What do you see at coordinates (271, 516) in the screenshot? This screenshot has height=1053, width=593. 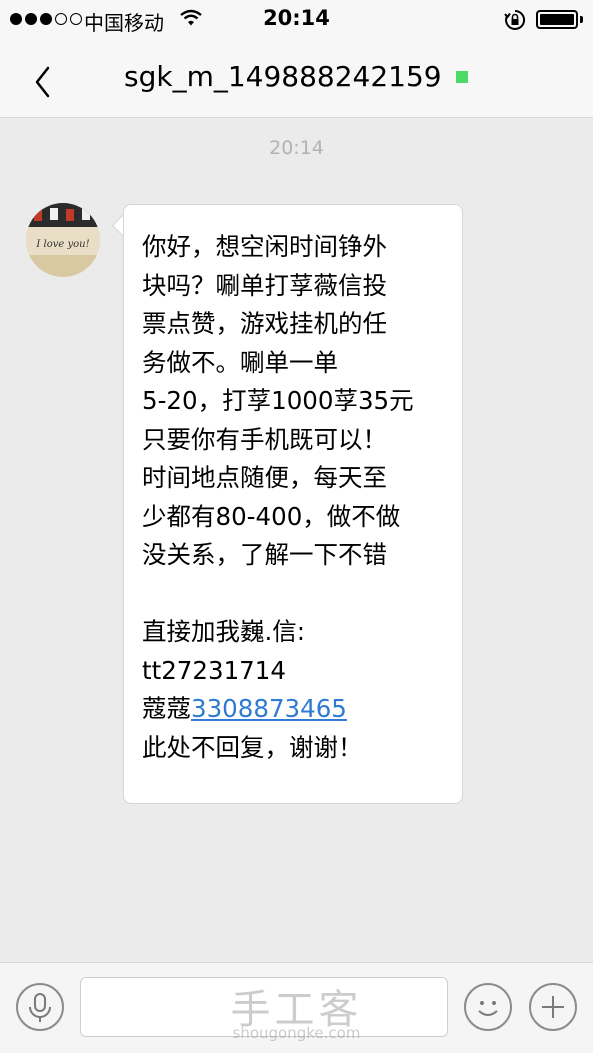 I see `message-line: 少都有80-400，做不做` at bounding box center [271, 516].